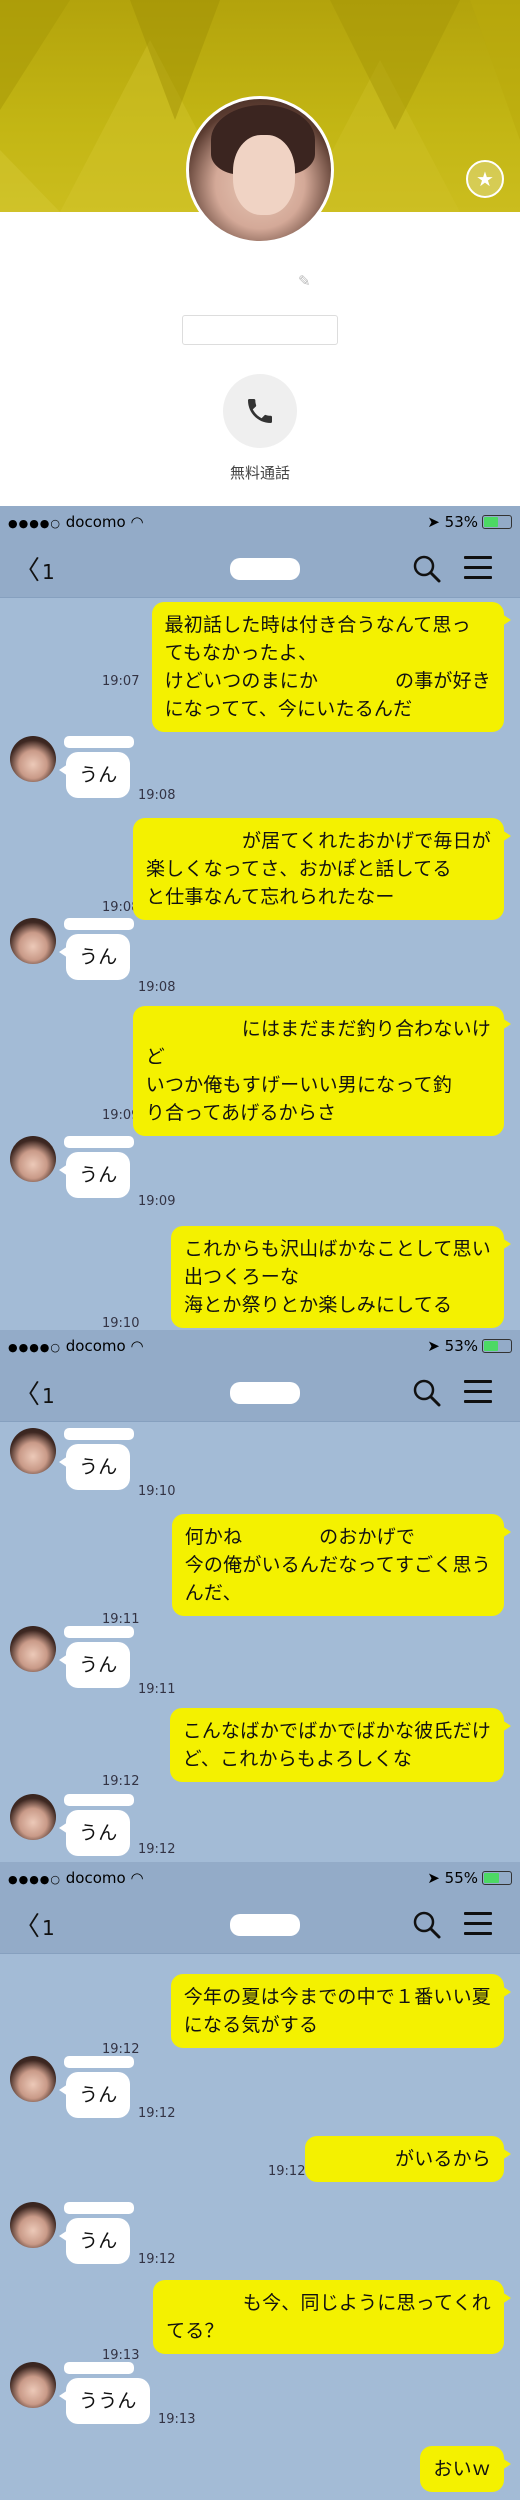 The width and height of the screenshot is (520, 2500). What do you see at coordinates (485, 179) in the screenshot?
I see `star-icon: ★` at bounding box center [485, 179].